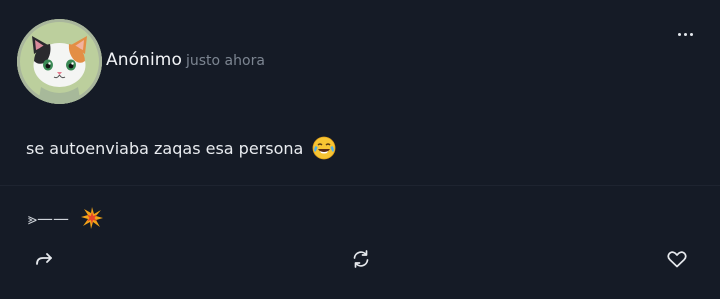  Describe the element at coordinates (324, 150) in the screenshot. I see `face-with-tears-of-joy-icon` at that location.